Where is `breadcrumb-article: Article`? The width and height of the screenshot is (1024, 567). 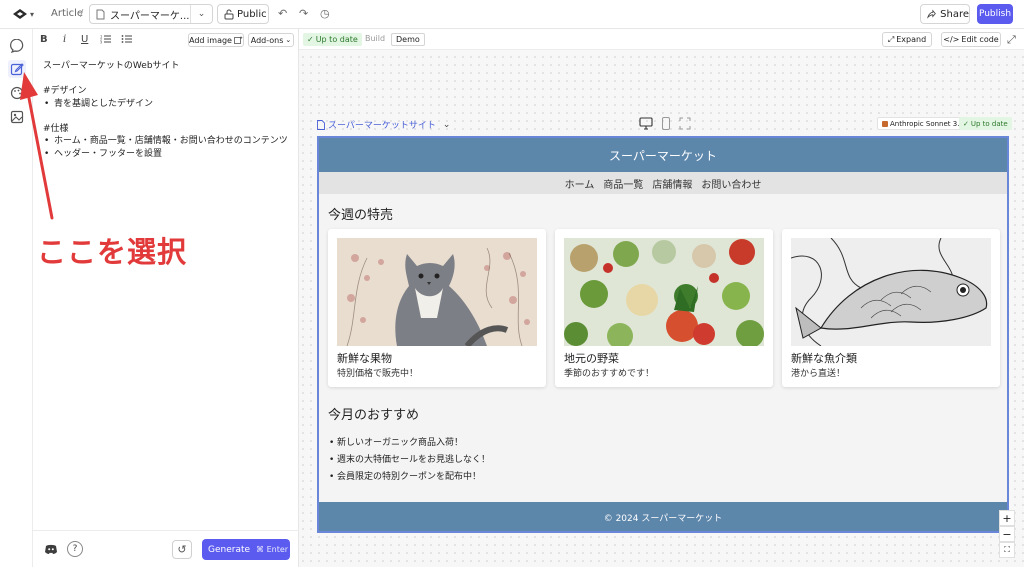 breadcrumb-article: Article is located at coordinates (67, 13).